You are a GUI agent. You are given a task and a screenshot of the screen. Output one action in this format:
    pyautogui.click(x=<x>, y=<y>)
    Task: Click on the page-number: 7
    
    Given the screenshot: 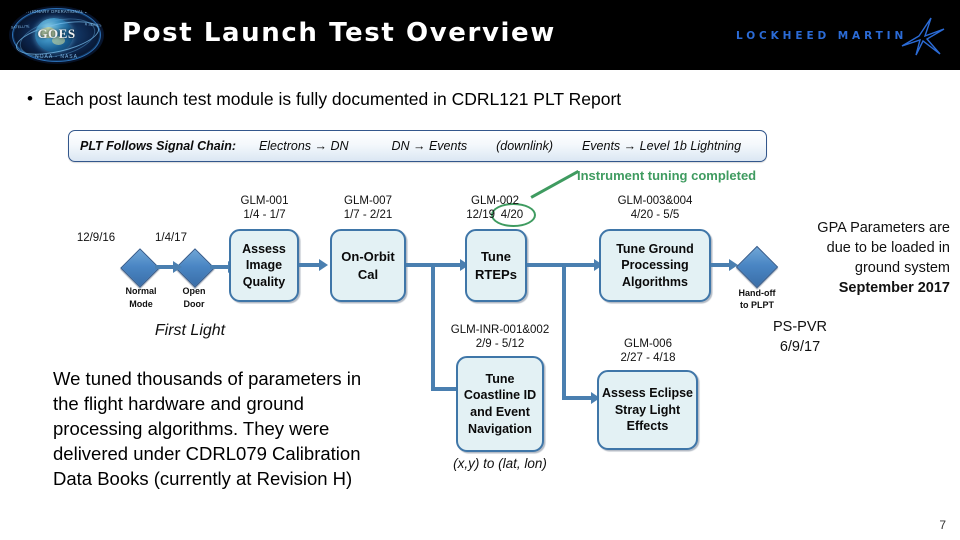 What is the action you would take?
    pyautogui.click(x=942, y=525)
    